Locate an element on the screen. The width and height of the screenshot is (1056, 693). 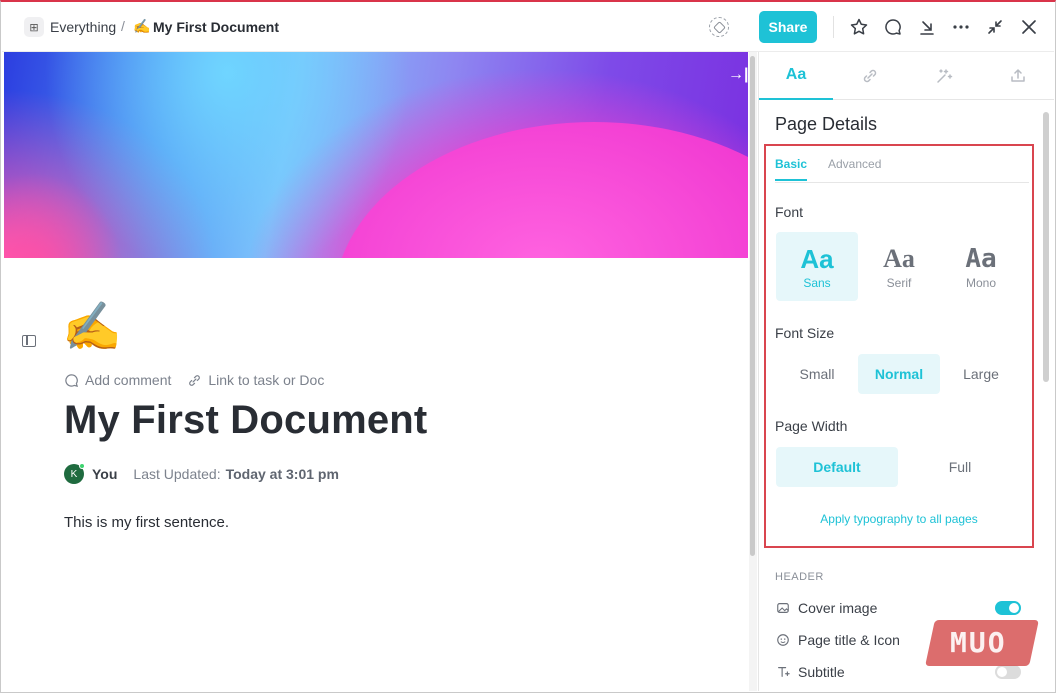
subtab-basic: Basic is located at coordinates (791, 169).